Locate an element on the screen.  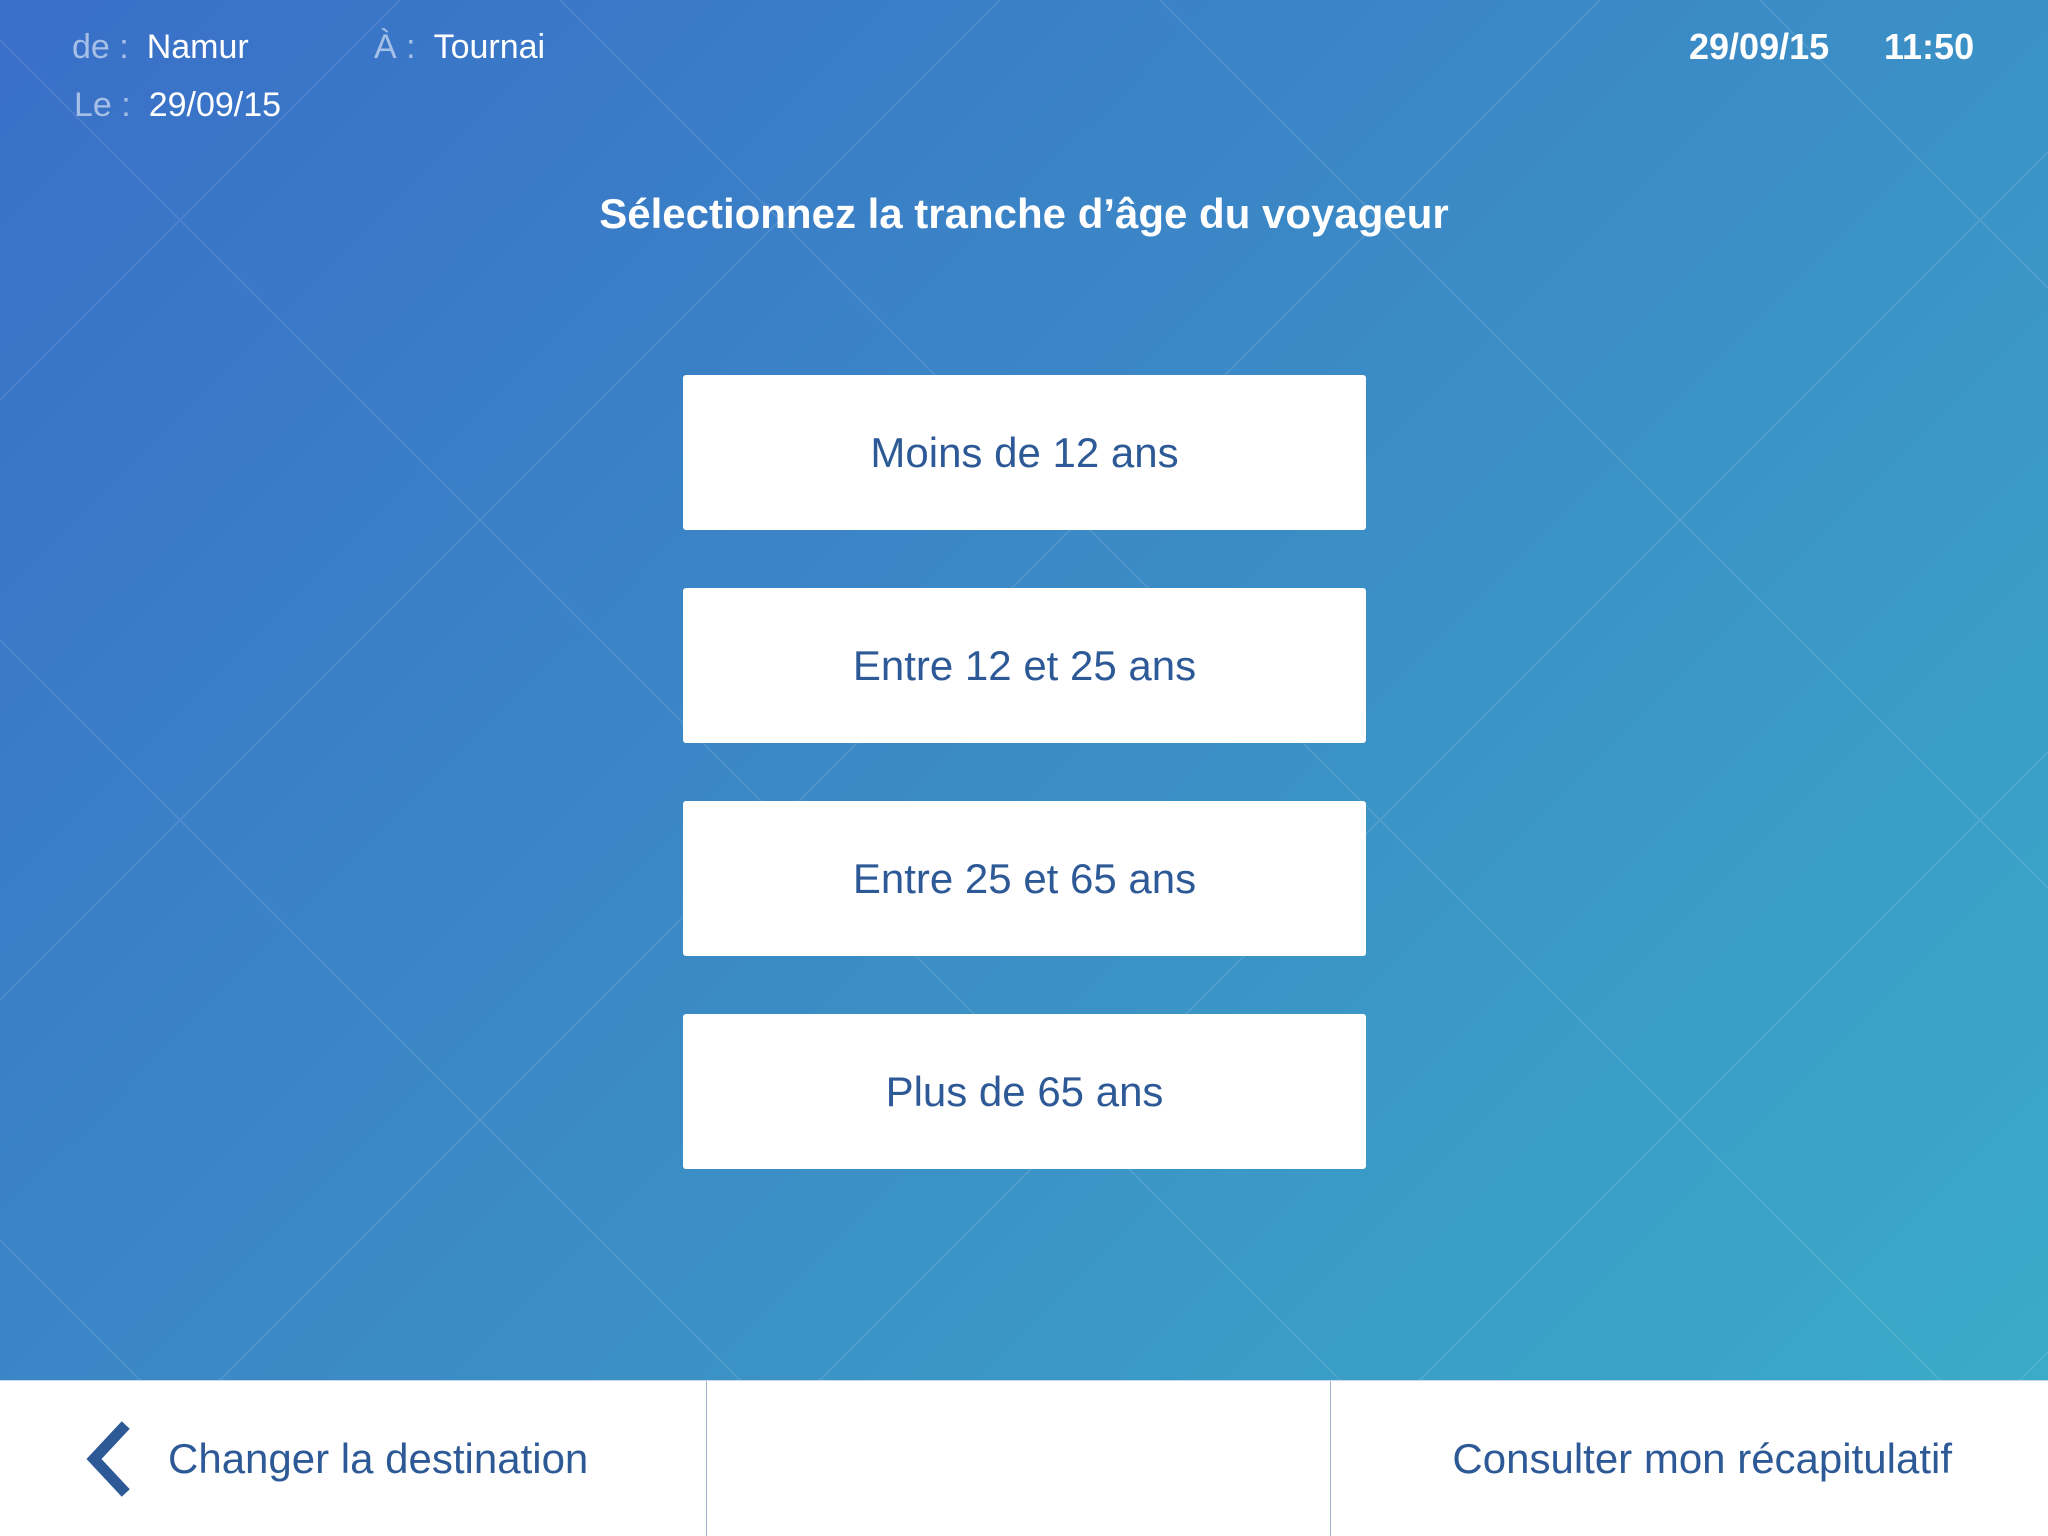
option-25-65-button: Entre 25 et 65 ans is located at coordinates (1024, 878).